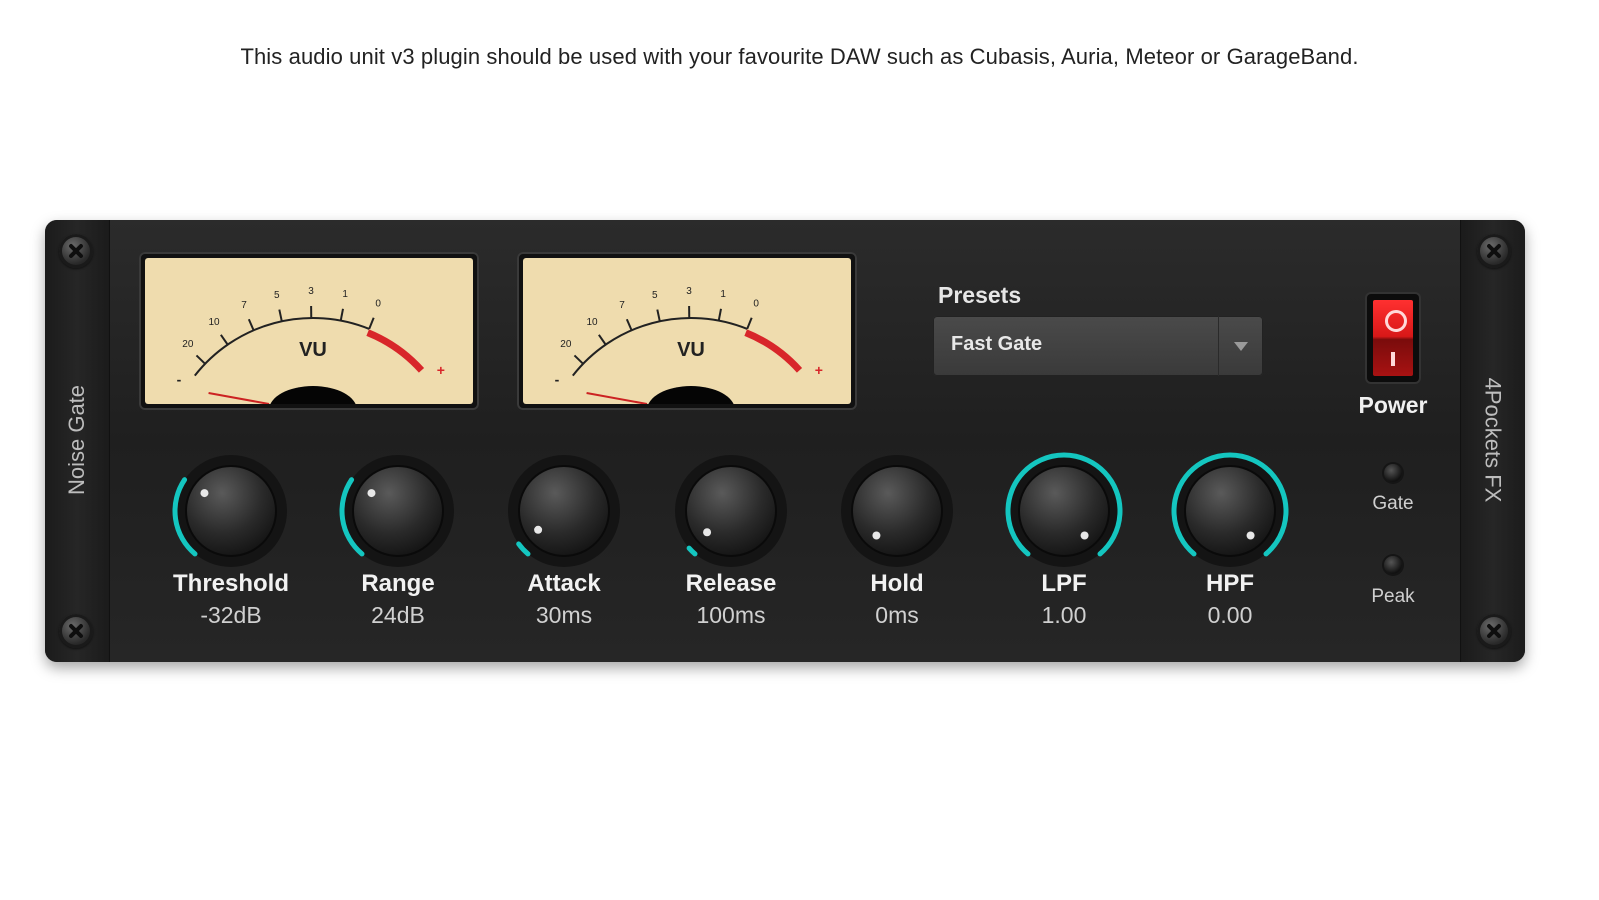  Describe the element at coordinates (398, 583) in the screenshot. I see `knob-label: Range` at that location.